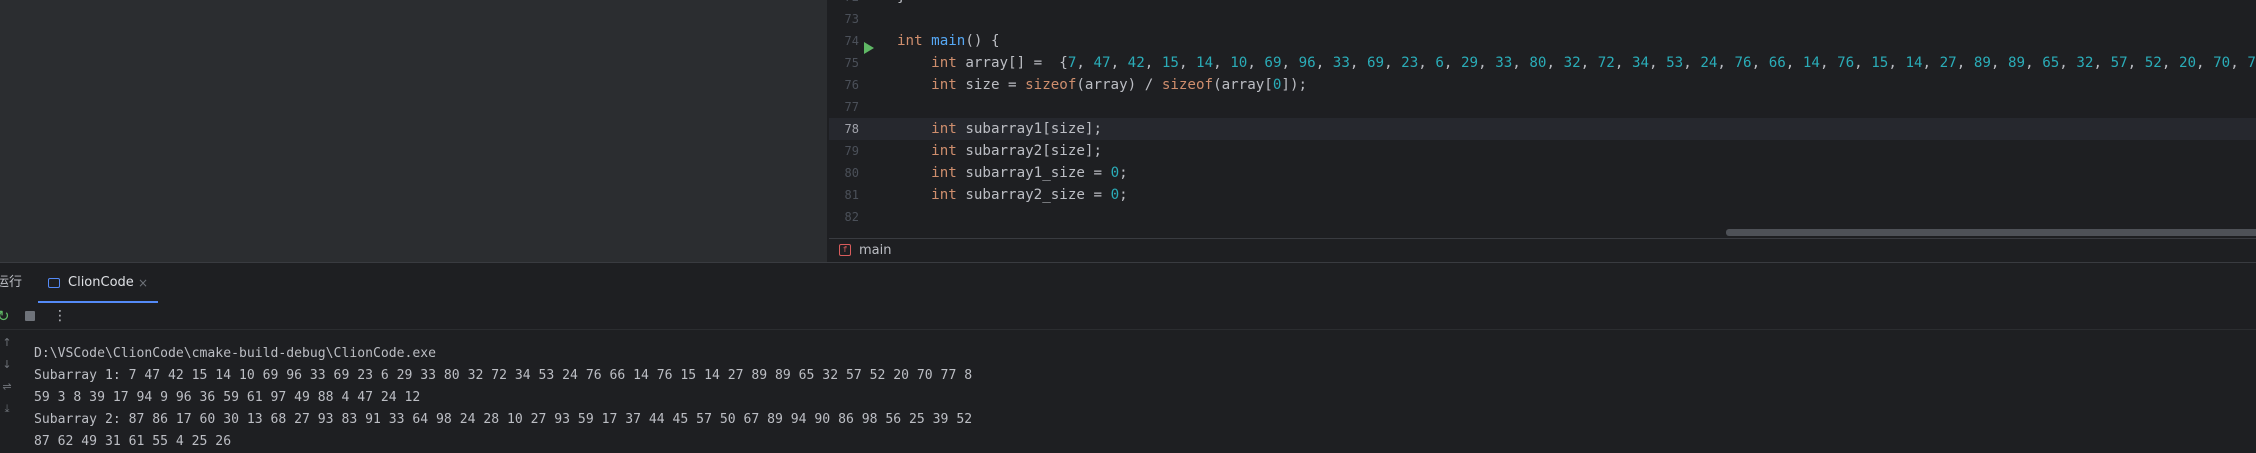  Describe the element at coordinates (1542, 19) in the screenshot. I see `code-line: 73` at that location.